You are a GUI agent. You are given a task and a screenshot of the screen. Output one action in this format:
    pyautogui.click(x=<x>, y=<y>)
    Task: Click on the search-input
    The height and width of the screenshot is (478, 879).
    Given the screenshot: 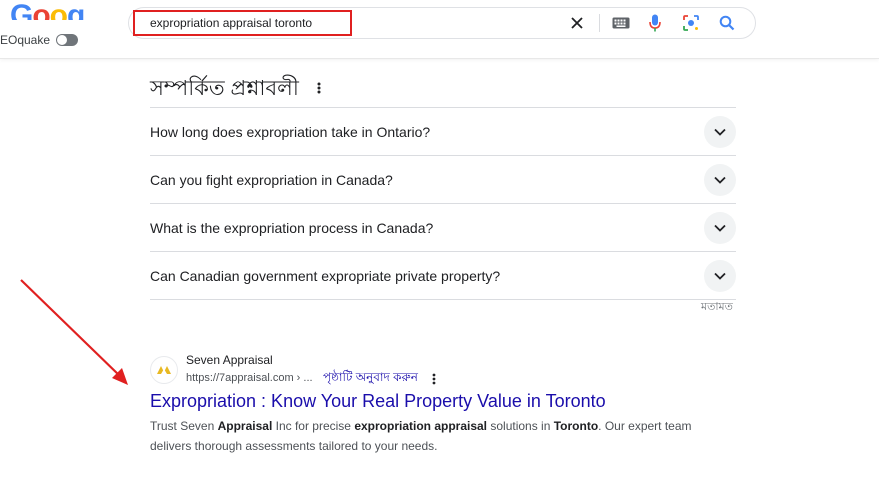 What is the action you would take?
    pyautogui.click(x=250, y=23)
    